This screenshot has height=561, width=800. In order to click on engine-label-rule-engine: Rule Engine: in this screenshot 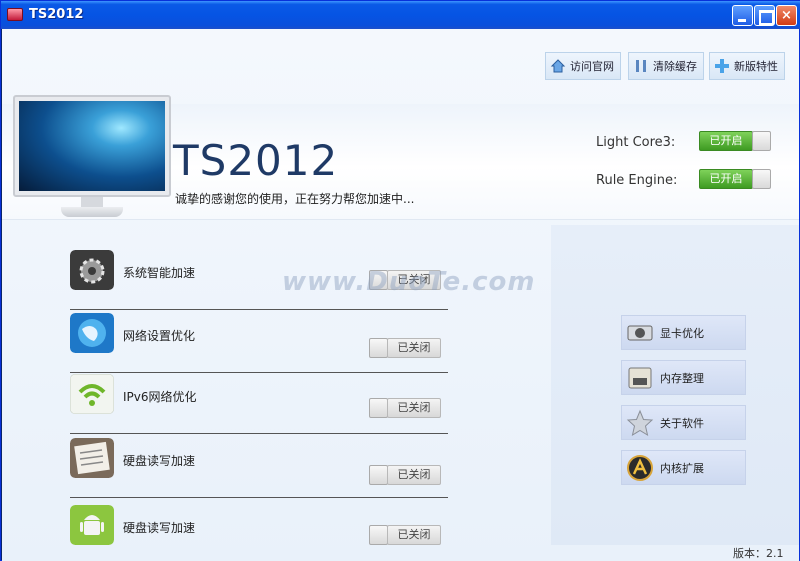, I will do `click(637, 180)`.